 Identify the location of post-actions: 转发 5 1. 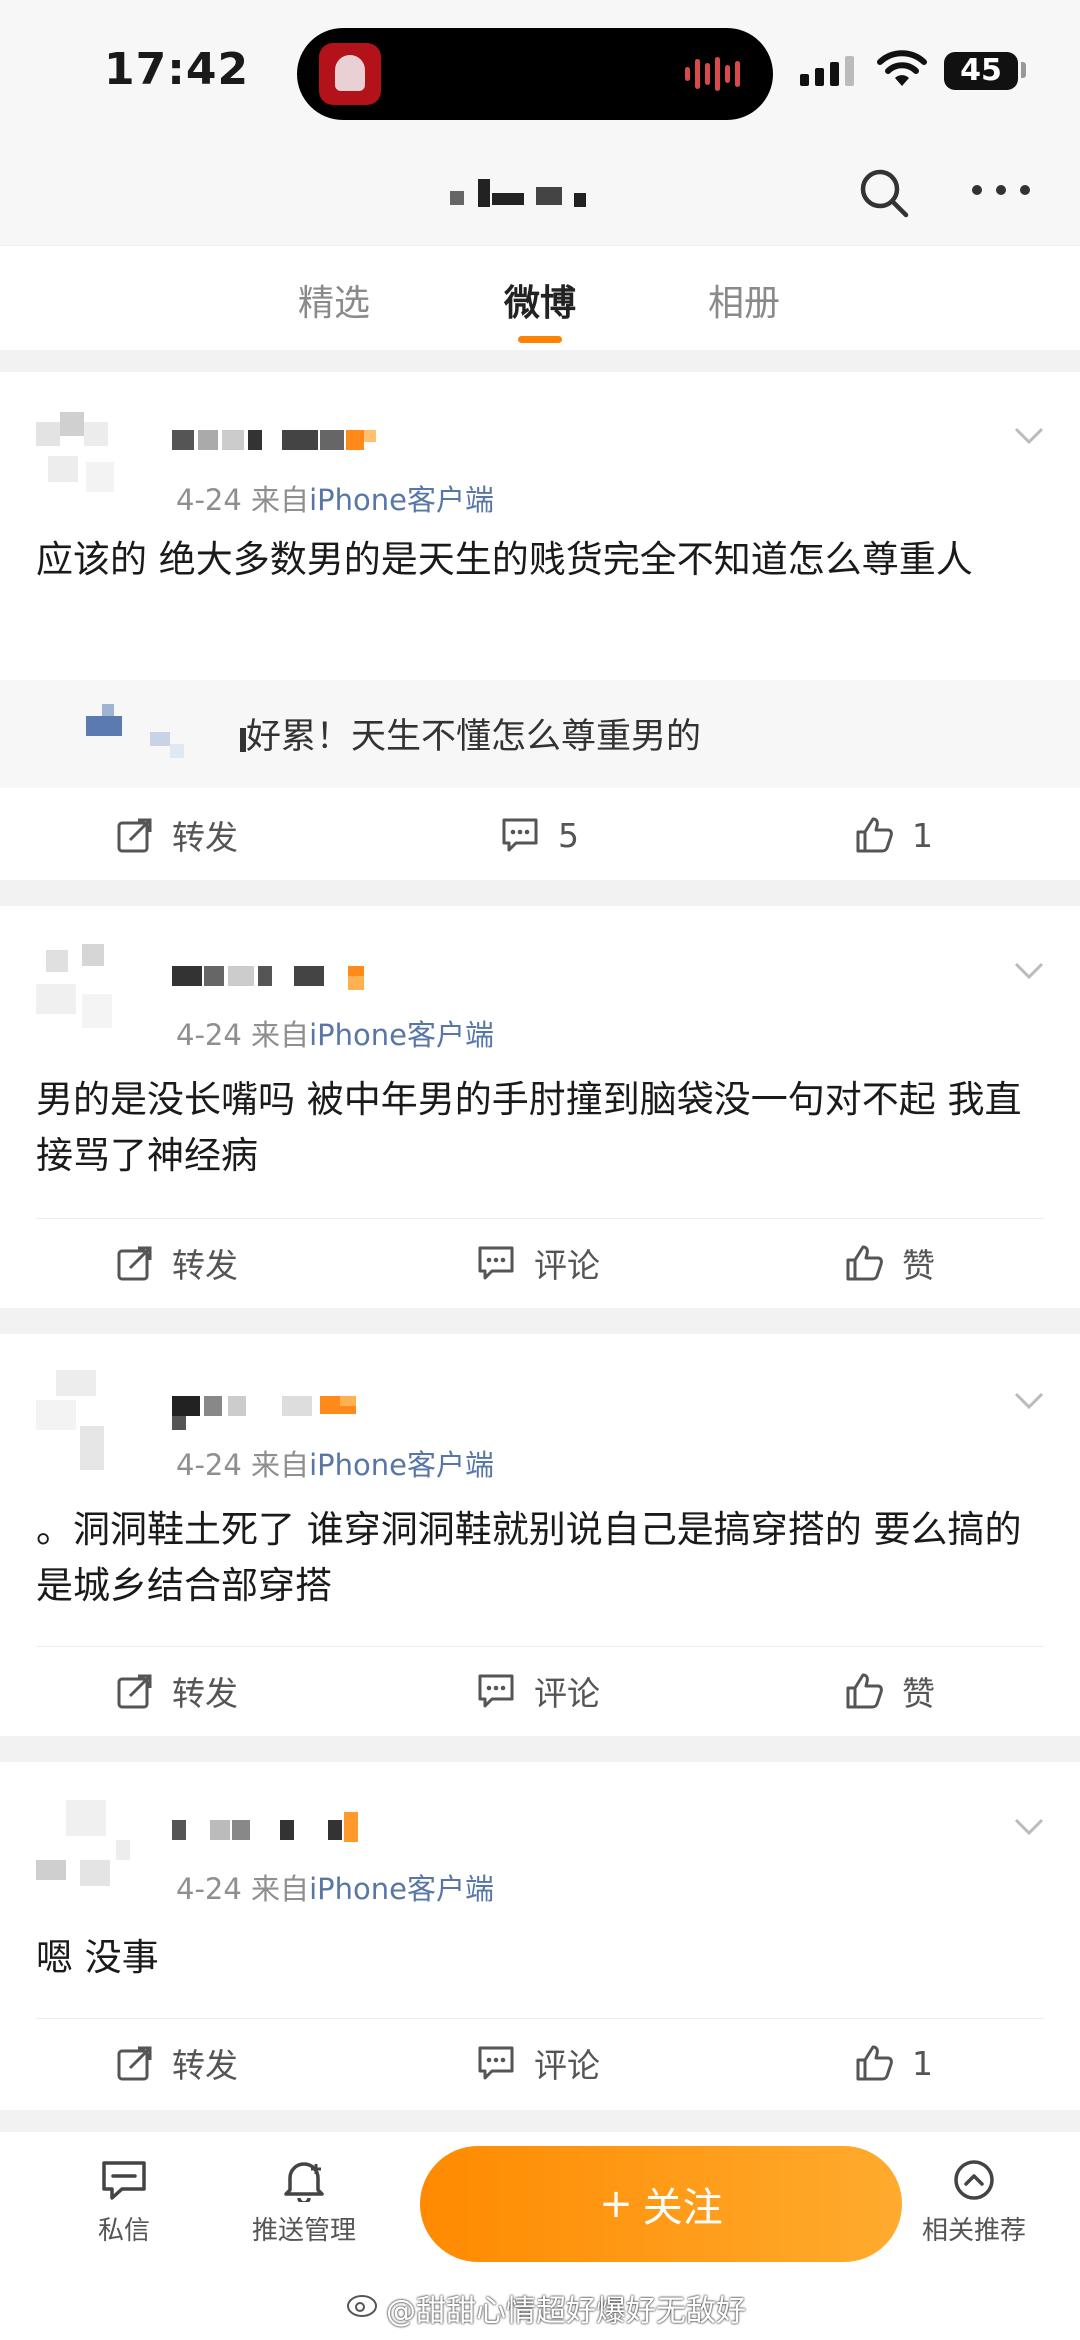
(540, 835).